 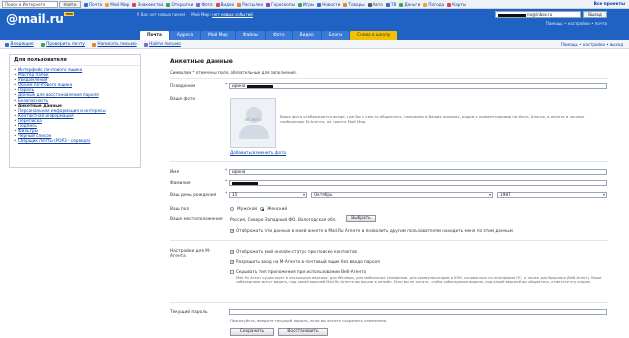 I want to click on portal-link-label: Гороскопы, so click(x=283, y=4).